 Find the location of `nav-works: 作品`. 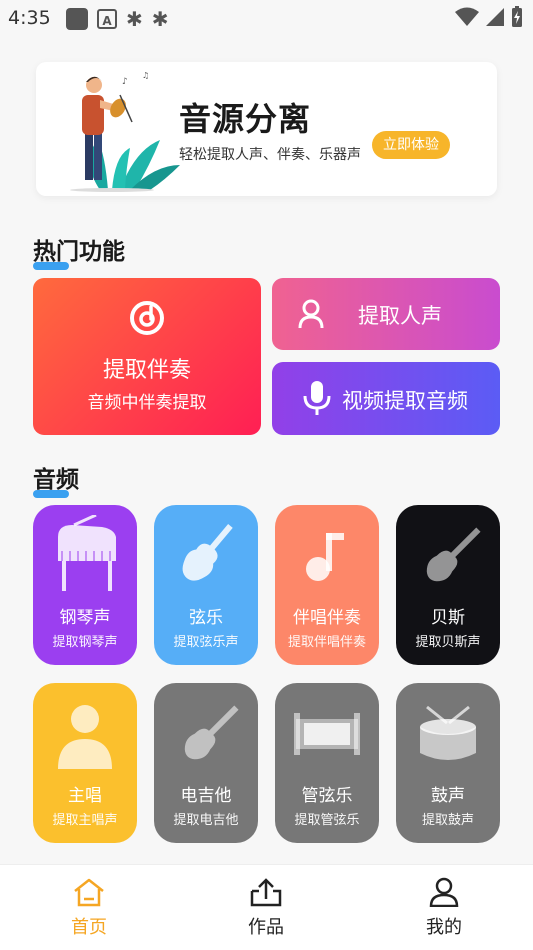

nav-works: 作品 is located at coordinates (266, 908).